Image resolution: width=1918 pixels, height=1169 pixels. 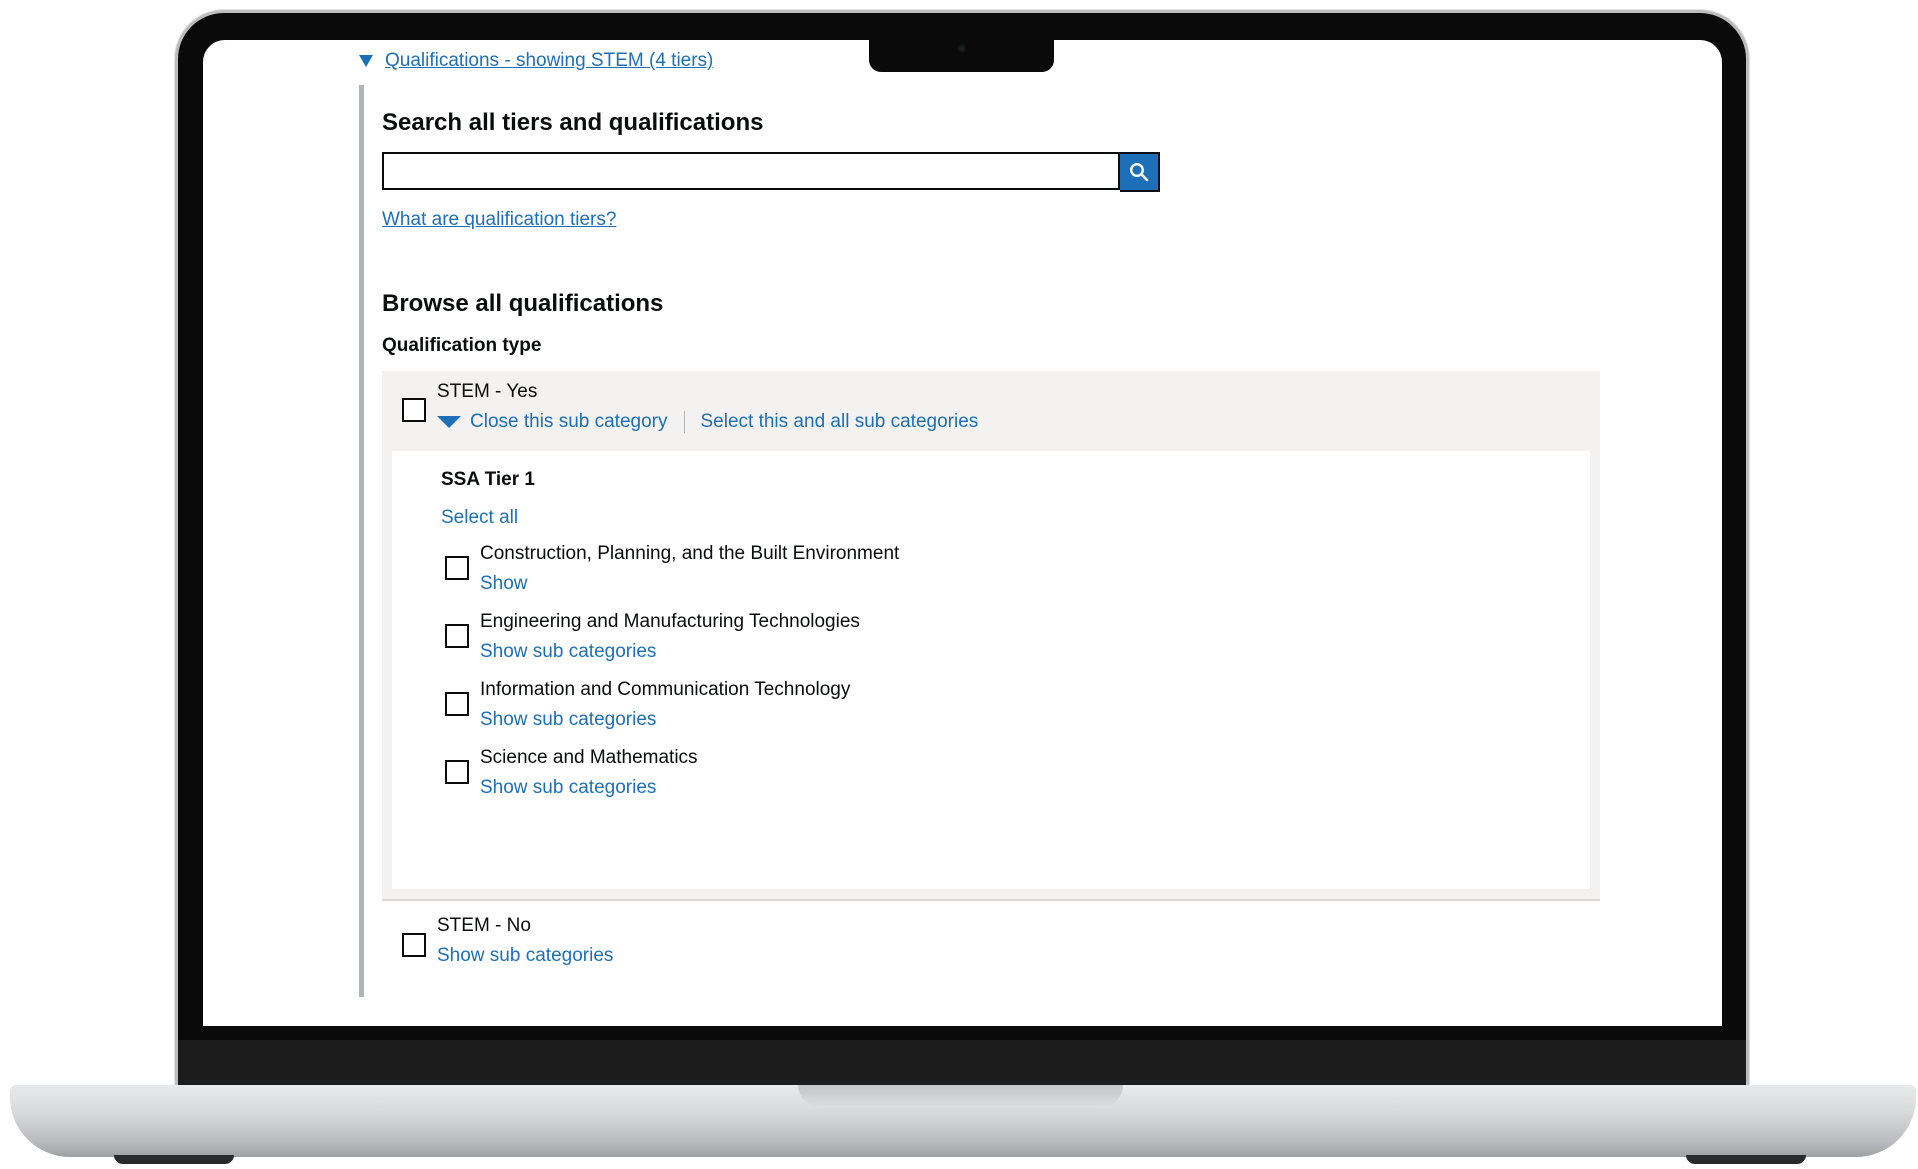 I want to click on qualifications-details-toggle: Qualifications - showing STEM (4 tiers), so click(x=536, y=61).